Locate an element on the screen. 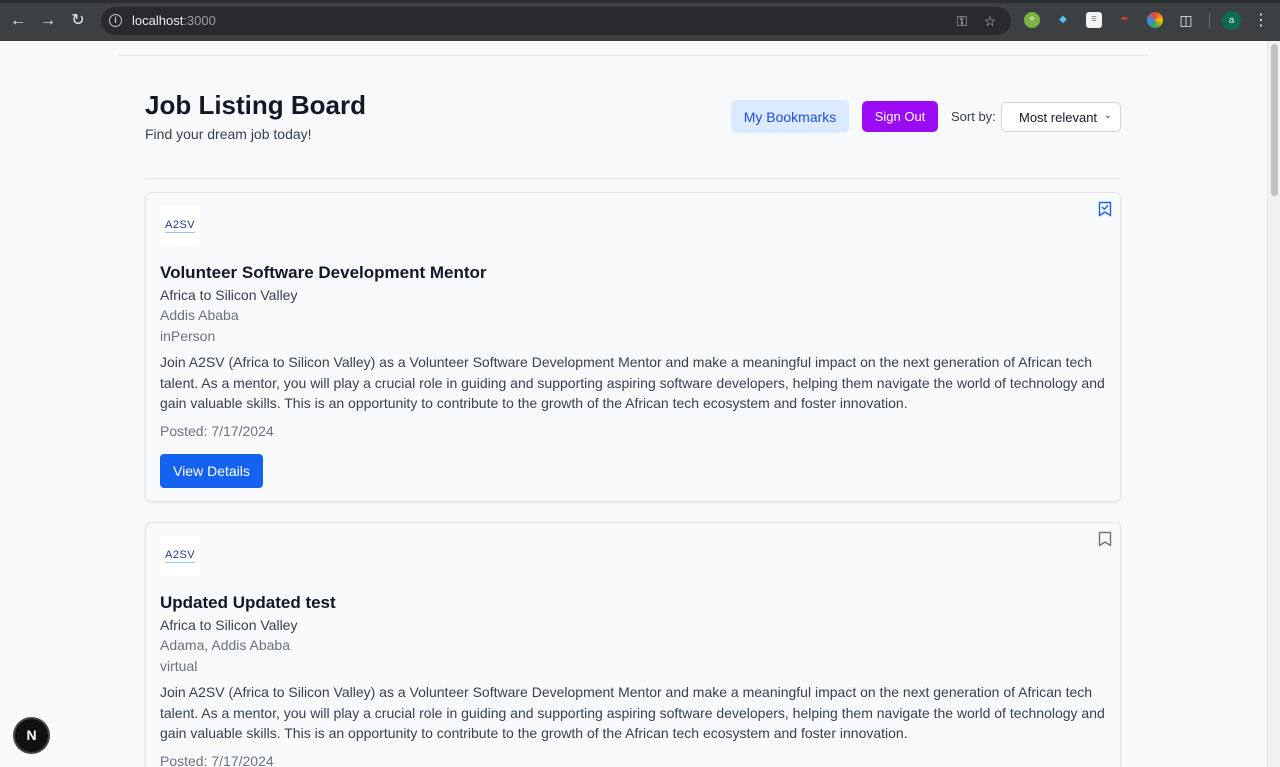 Image resolution: width=1280 pixels, height=767 pixels. reload-icon: ↻ is located at coordinates (78, 21).